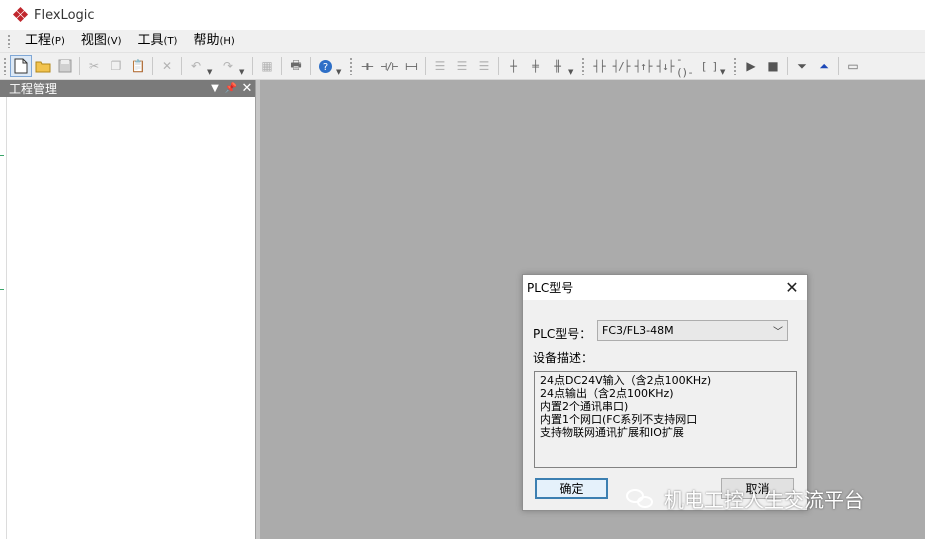 The width and height of the screenshot is (925, 539). What do you see at coordinates (557, 66) in the screenshot?
I see `delete-line-icon: ╫` at bounding box center [557, 66].